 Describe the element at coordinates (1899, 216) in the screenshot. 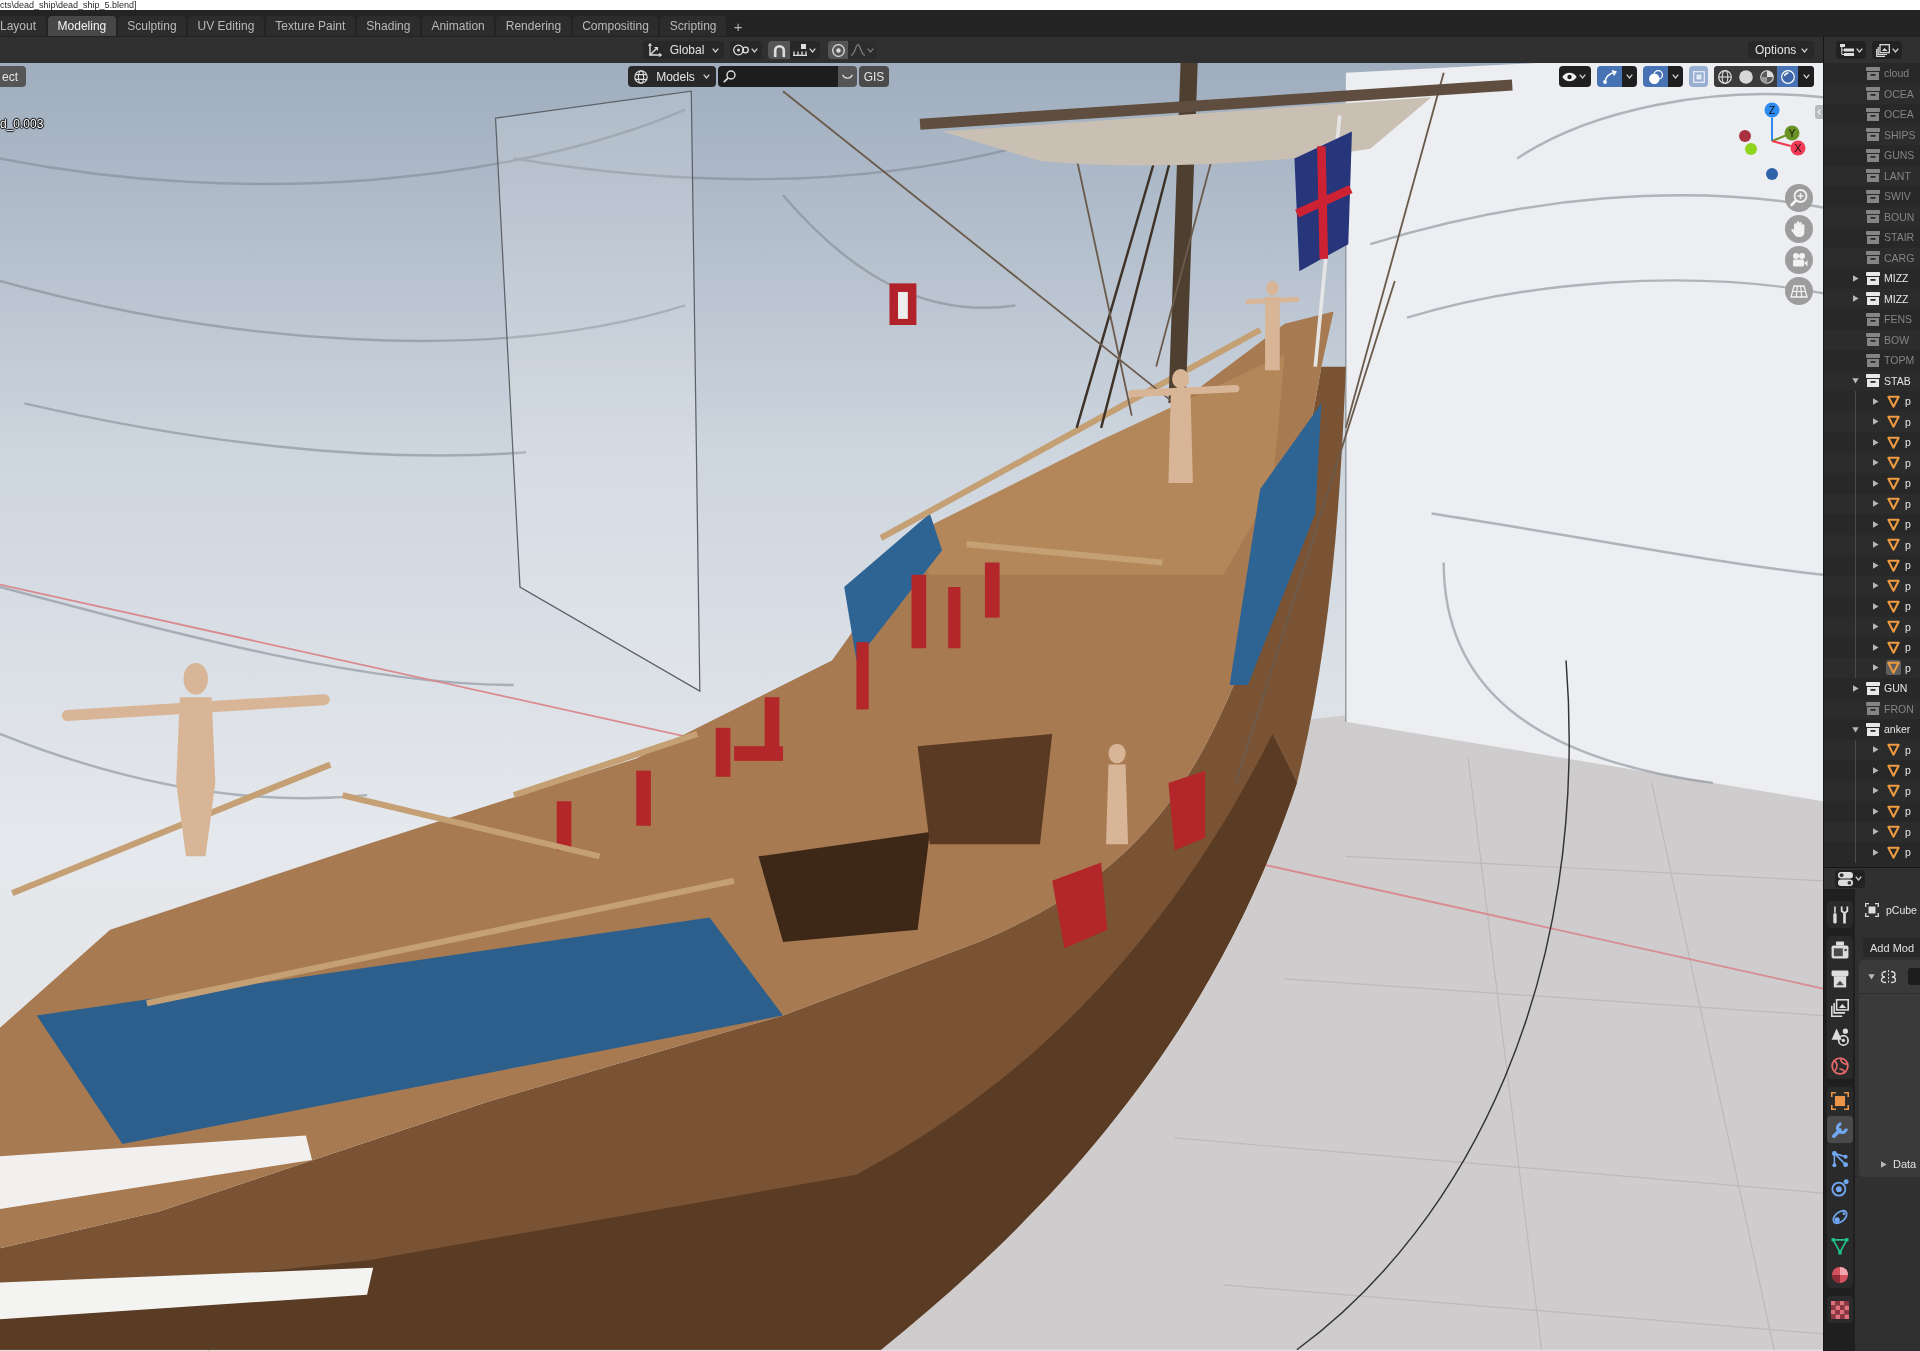

I see `item-label: BOUN` at that location.